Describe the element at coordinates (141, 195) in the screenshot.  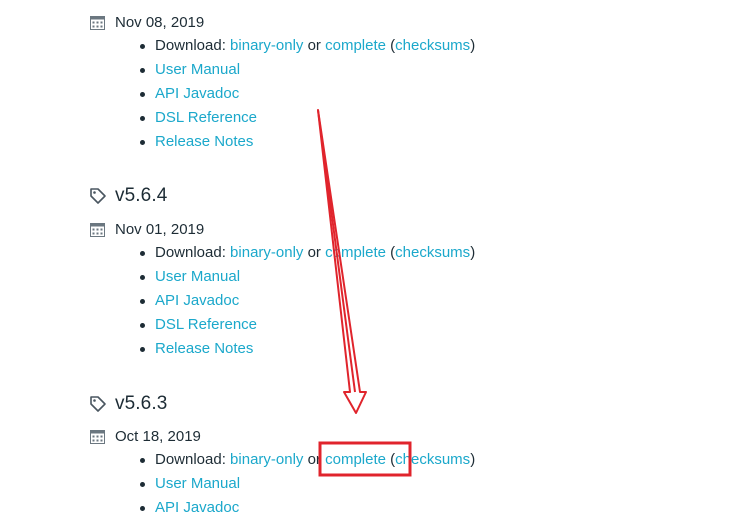
I see `version-label: v5.6.4` at that location.